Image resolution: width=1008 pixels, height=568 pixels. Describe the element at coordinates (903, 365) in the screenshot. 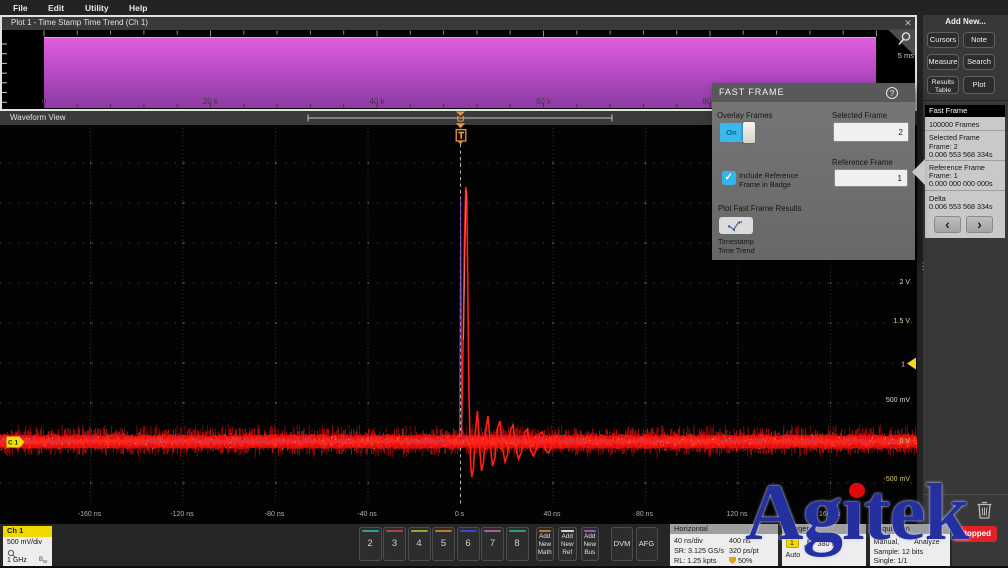

I see `svg-text: 1` at that location.